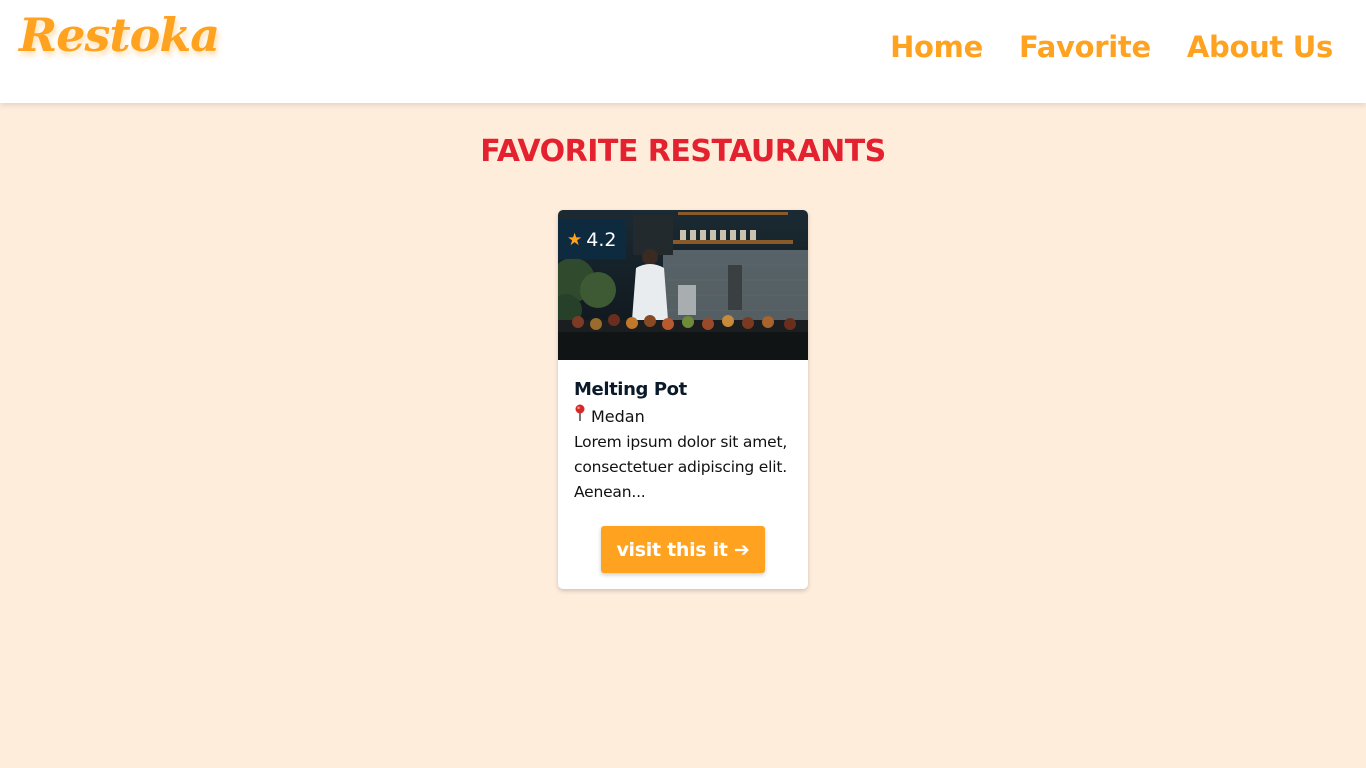 The width and height of the screenshot is (1366, 768). I want to click on restaurant-name: Melting Pot, so click(630, 389).